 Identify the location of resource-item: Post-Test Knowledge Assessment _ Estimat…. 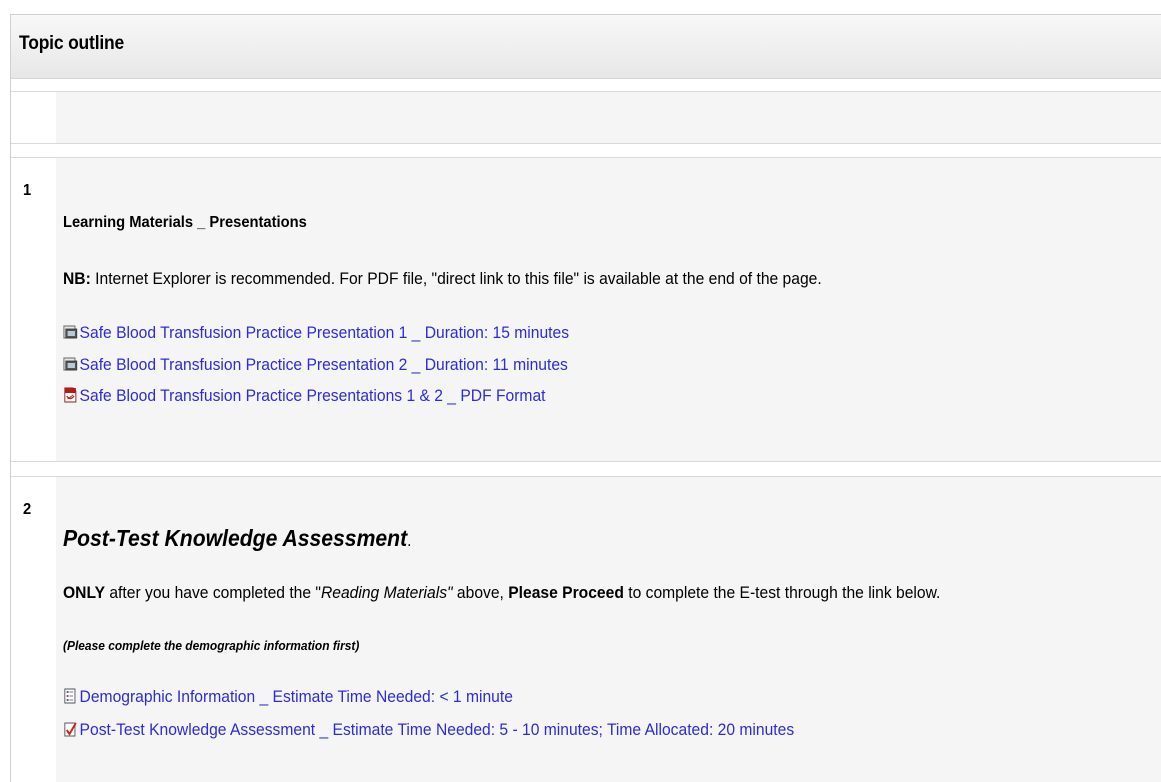
(428, 730).